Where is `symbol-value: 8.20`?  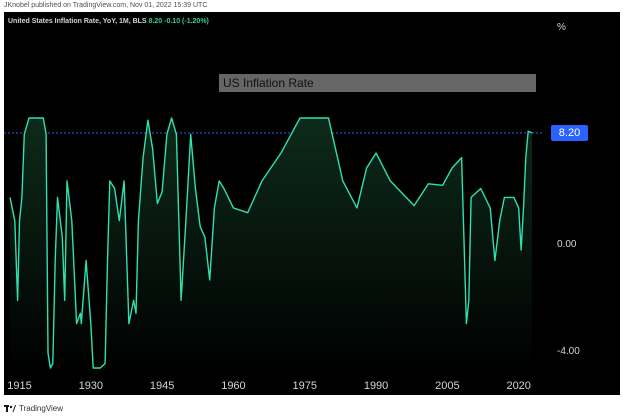
symbol-value: 8.20 is located at coordinates (155, 21).